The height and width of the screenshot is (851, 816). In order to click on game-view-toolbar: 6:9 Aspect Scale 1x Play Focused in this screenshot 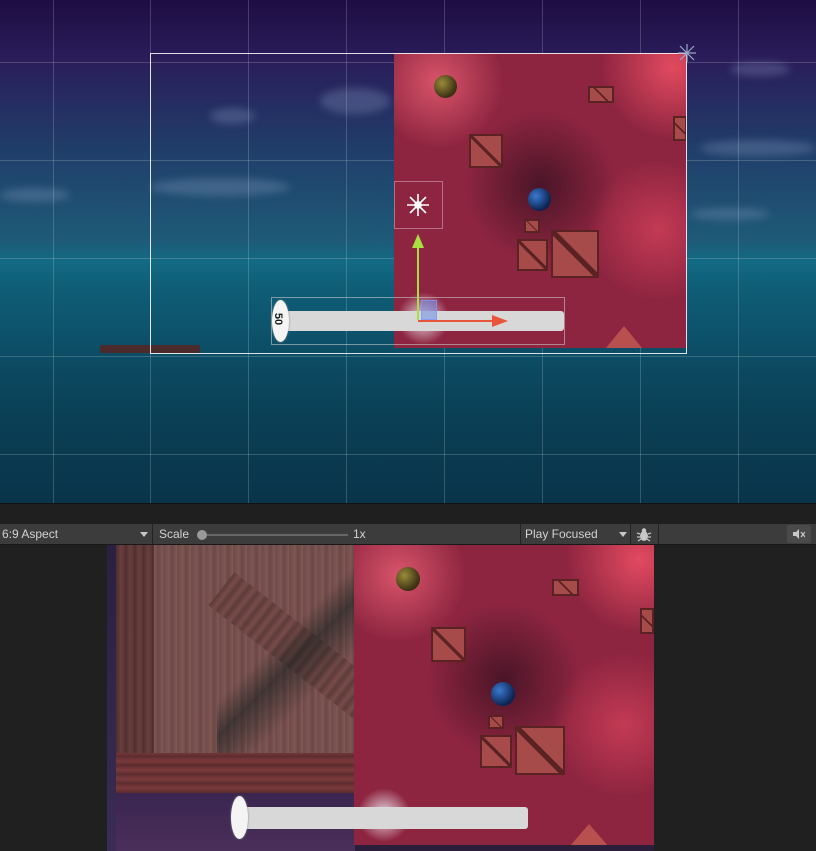, I will do `click(408, 534)`.